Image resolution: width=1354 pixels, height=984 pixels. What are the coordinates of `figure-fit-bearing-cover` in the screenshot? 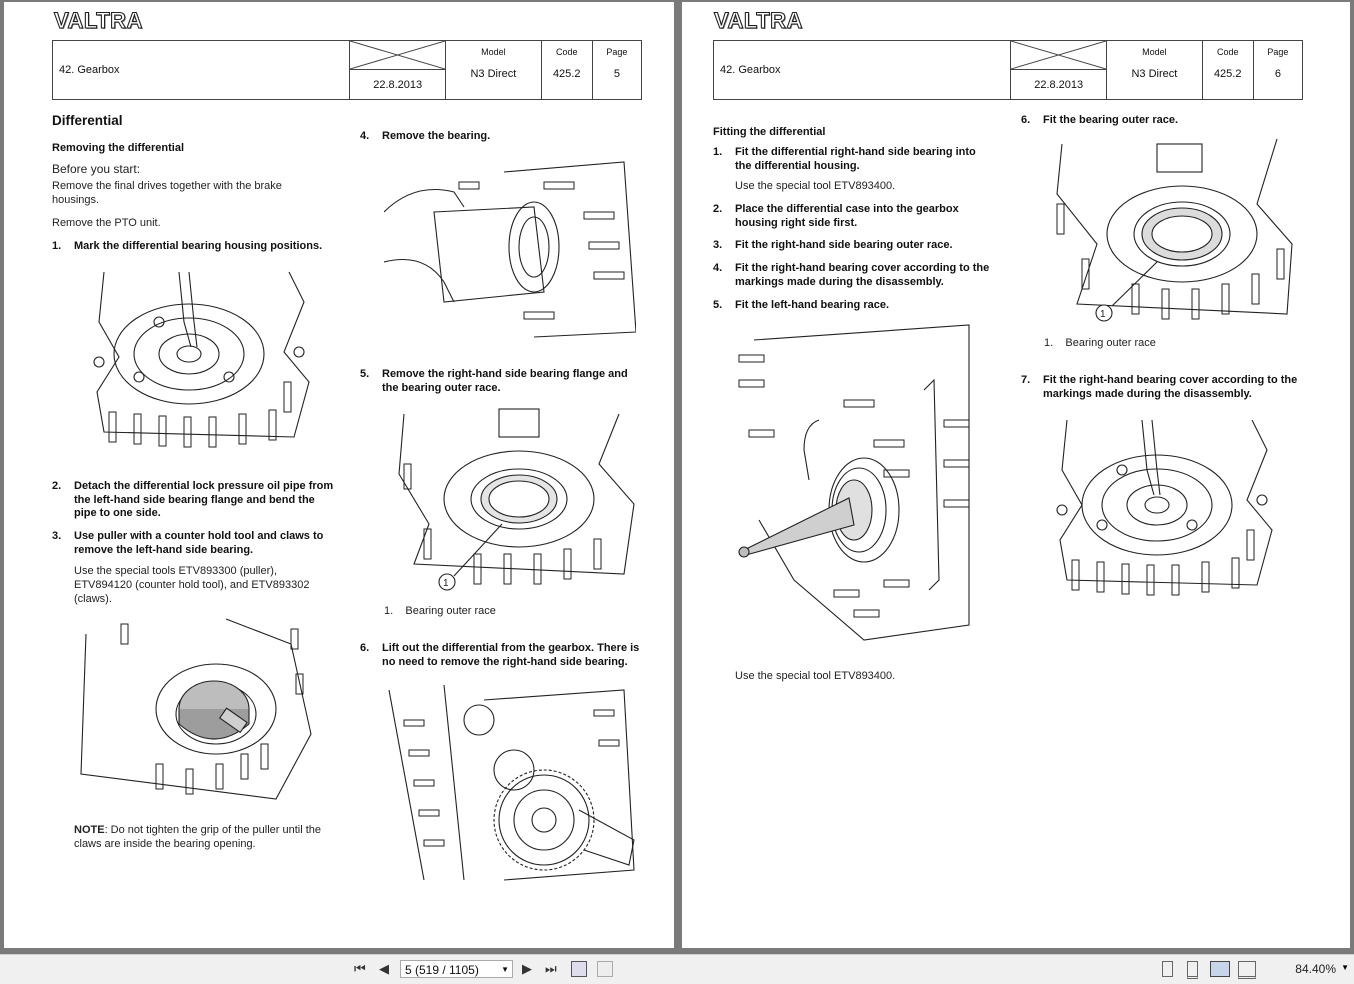 It's located at (1162, 507).